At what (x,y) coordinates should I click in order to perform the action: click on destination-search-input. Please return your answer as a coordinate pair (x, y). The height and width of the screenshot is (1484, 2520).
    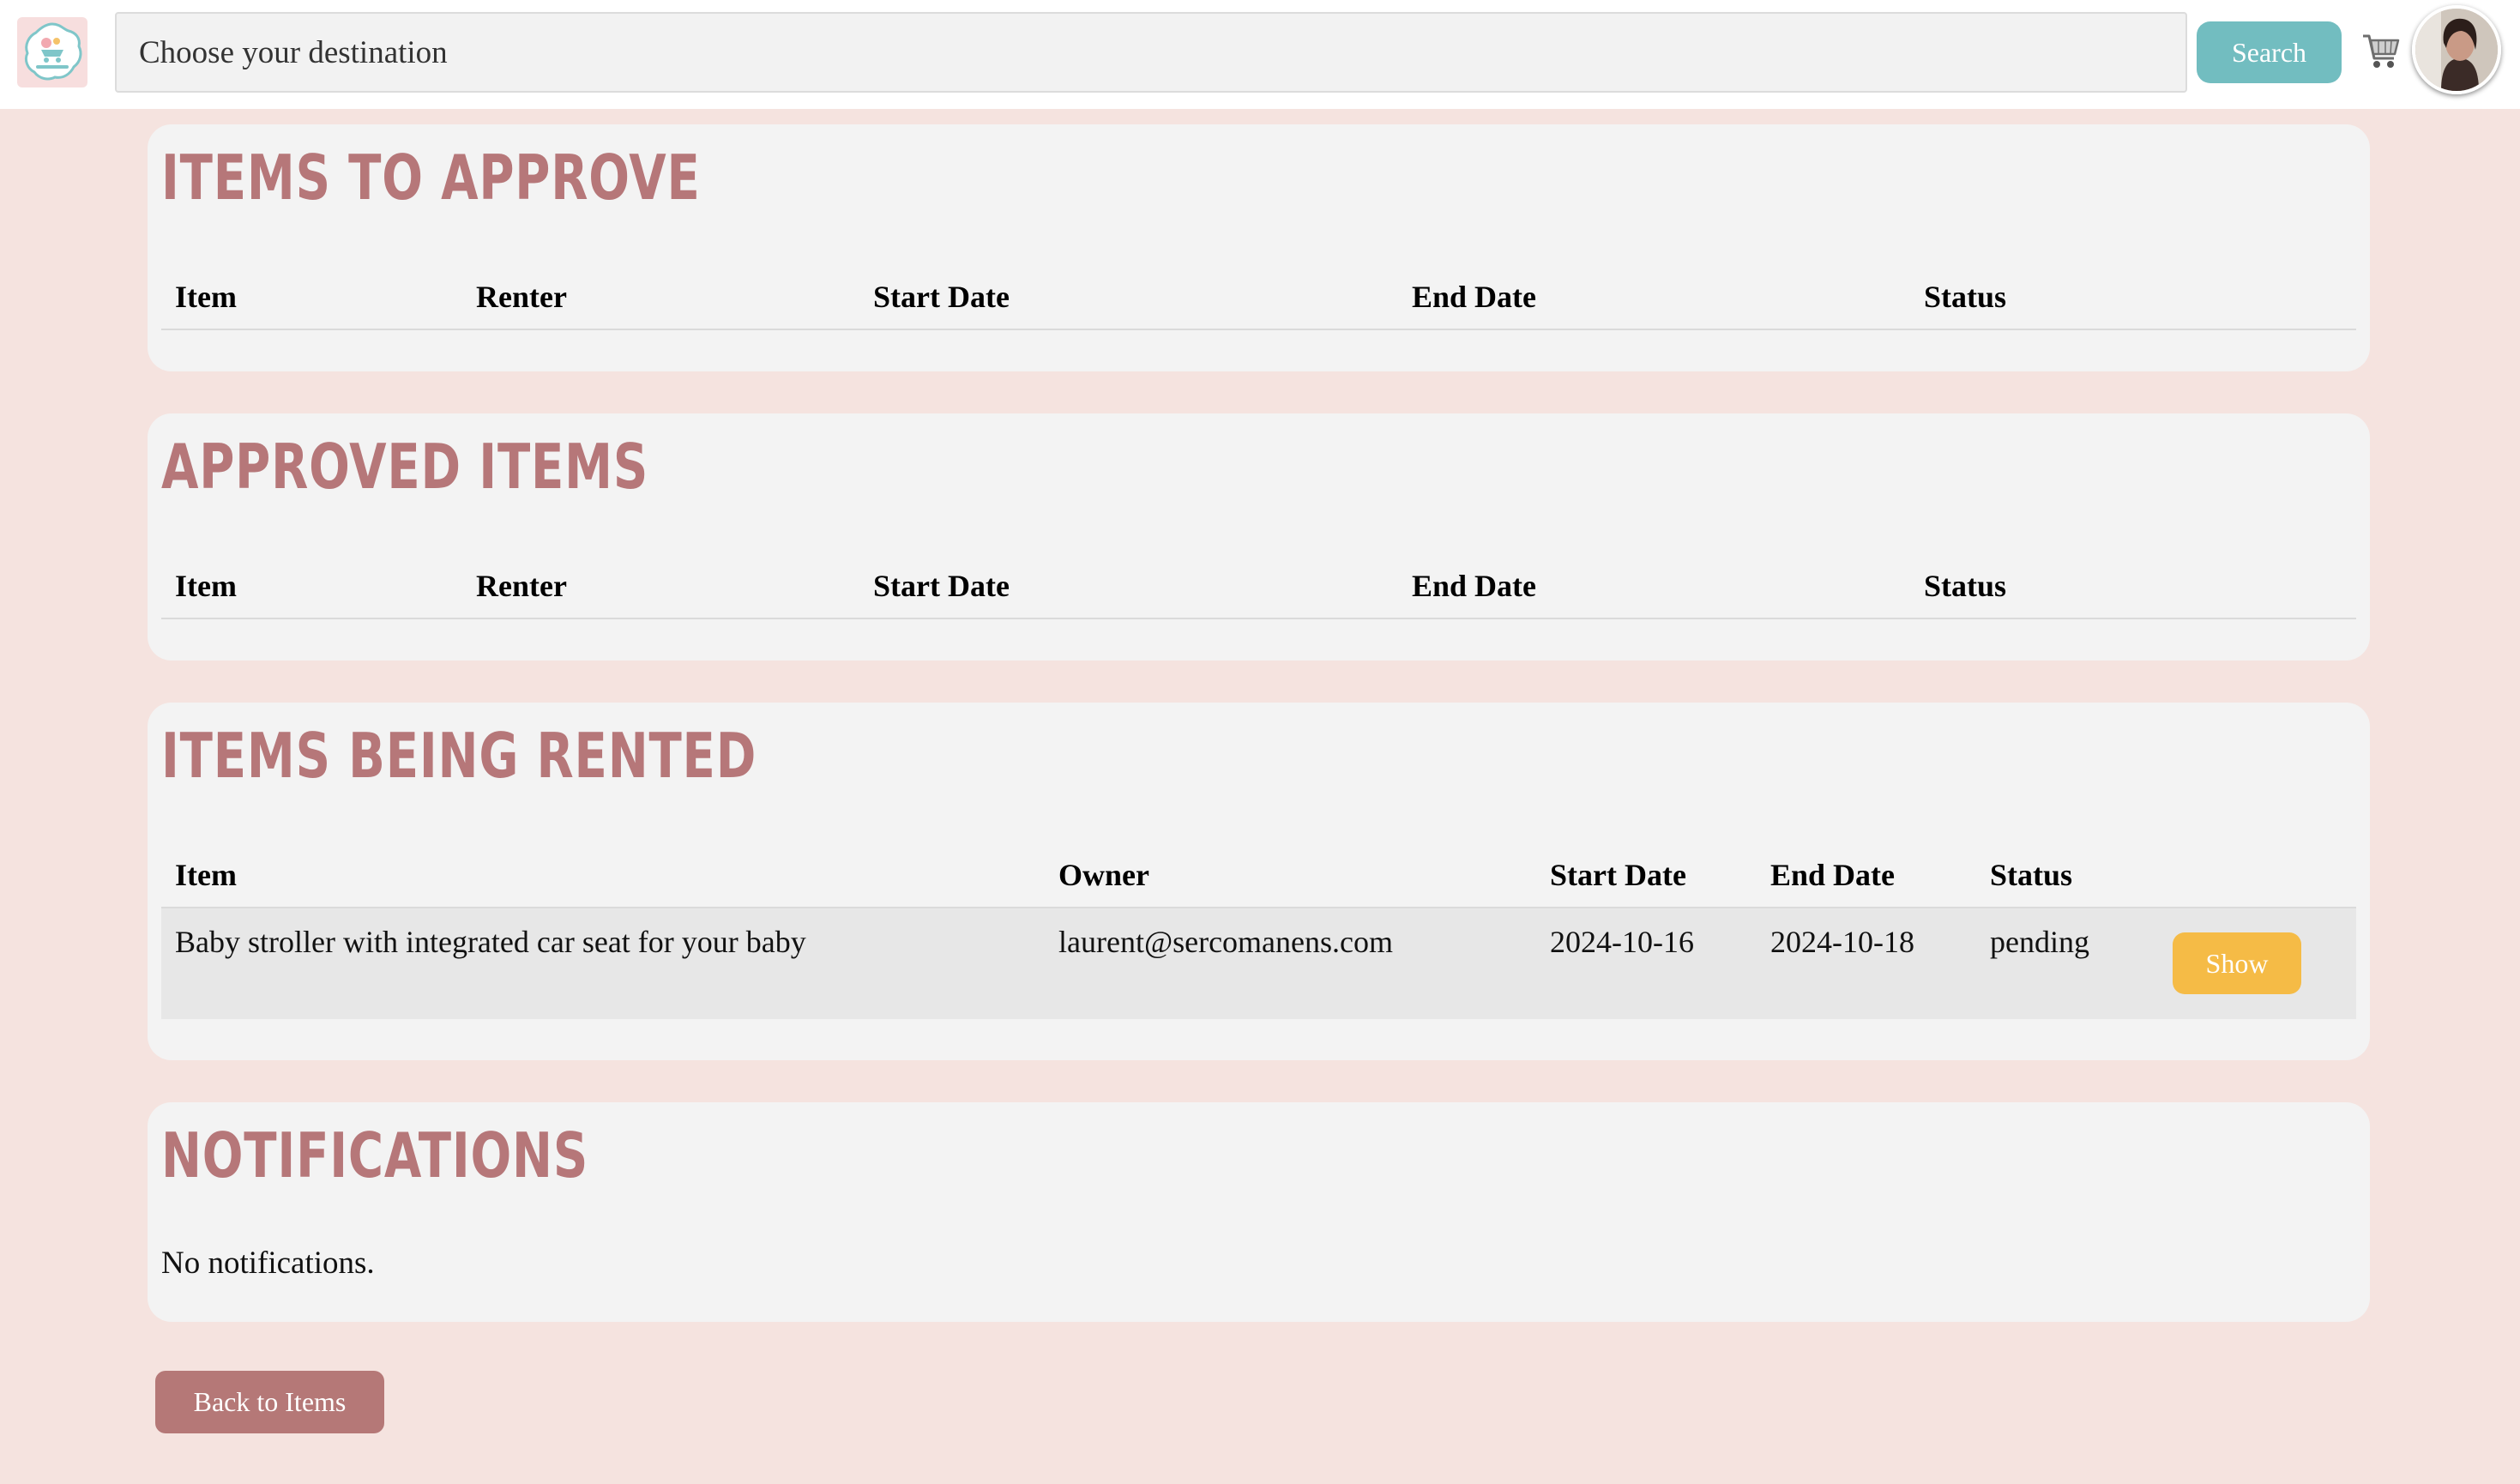
    Looking at the image, I should click on (1151, 52).